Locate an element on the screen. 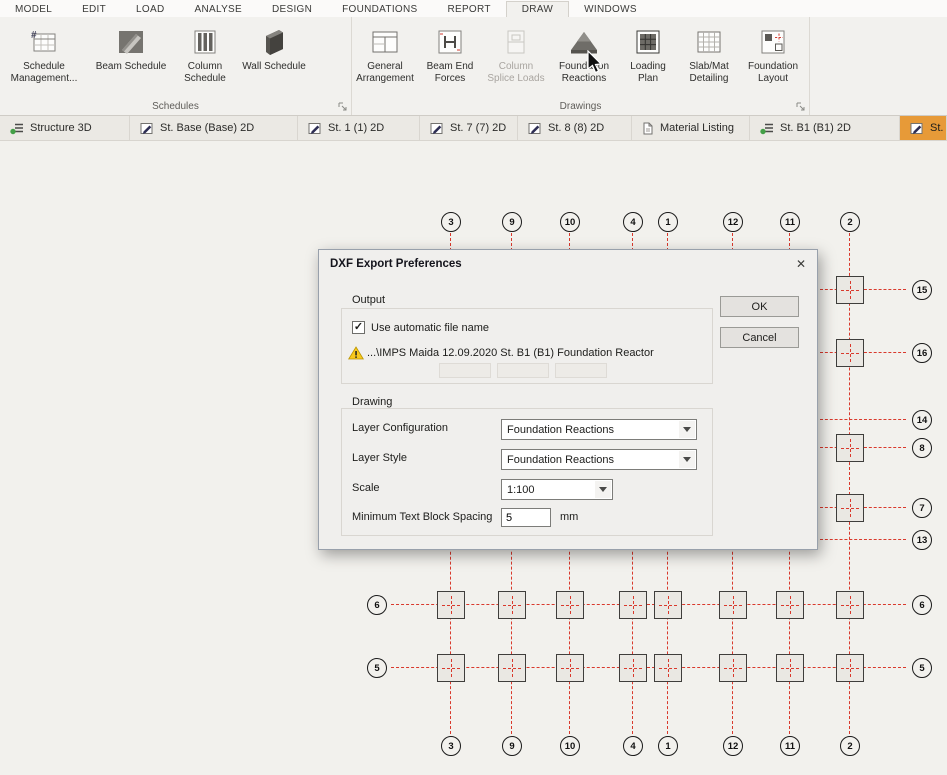 This screenshot has height=775, width=947. tab-st-base-base-2d: St. Base (Base) 2D is located at coordinates (214, 128).